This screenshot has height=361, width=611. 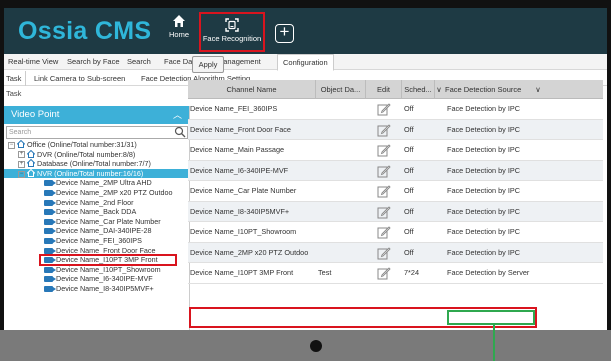 What do you see at coordinates (16, 78) in the screenshot?
I see `tab-task: Task` at bounding box center [16, 78].